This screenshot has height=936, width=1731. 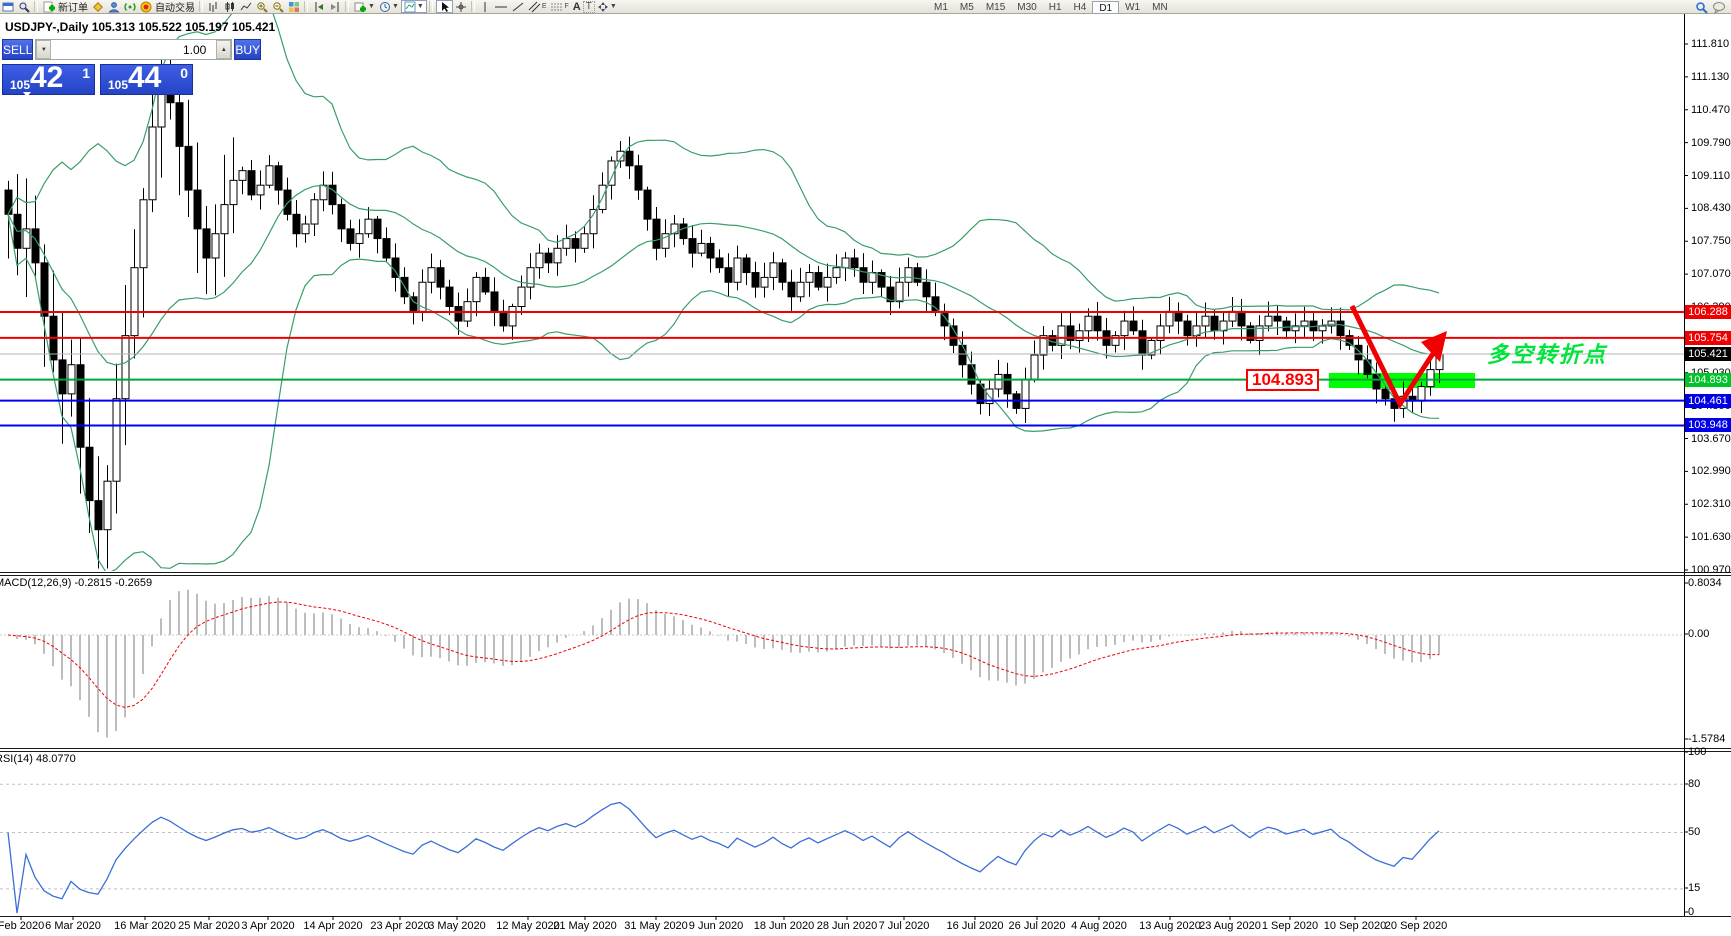 I want to click on text-tool-glyph: A, so click(x=576, y=6).